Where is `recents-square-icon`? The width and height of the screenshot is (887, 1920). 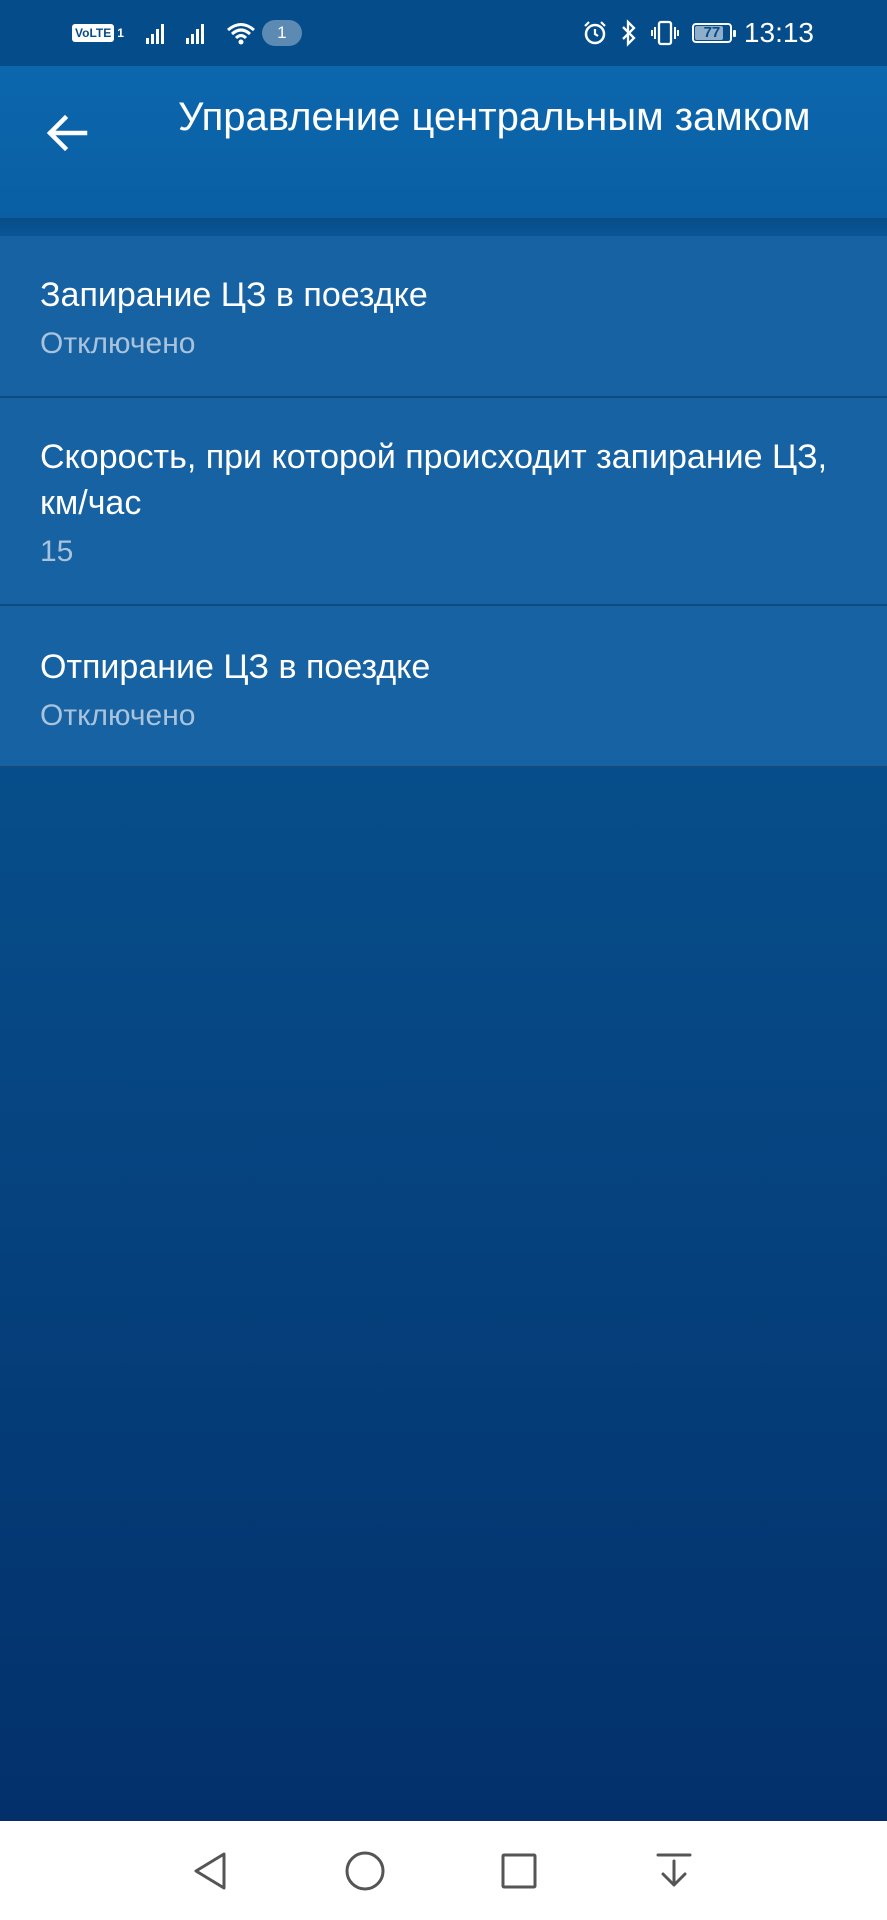 recents-square-icon is located at coordinates (519, 1871).